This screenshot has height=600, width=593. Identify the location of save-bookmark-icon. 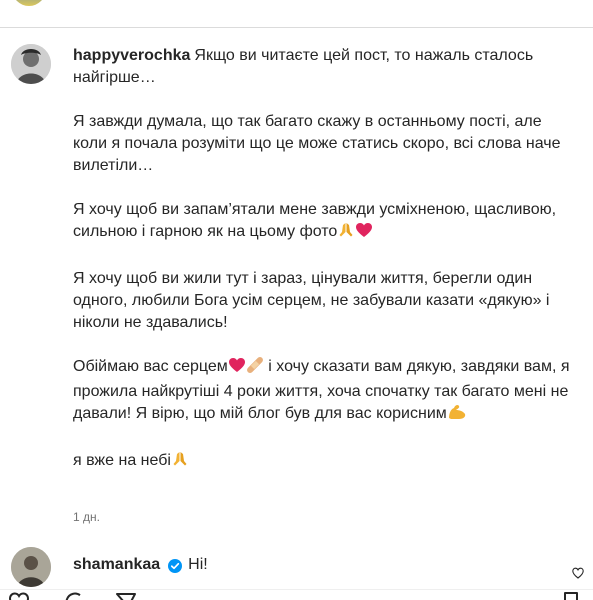
(571, 595).